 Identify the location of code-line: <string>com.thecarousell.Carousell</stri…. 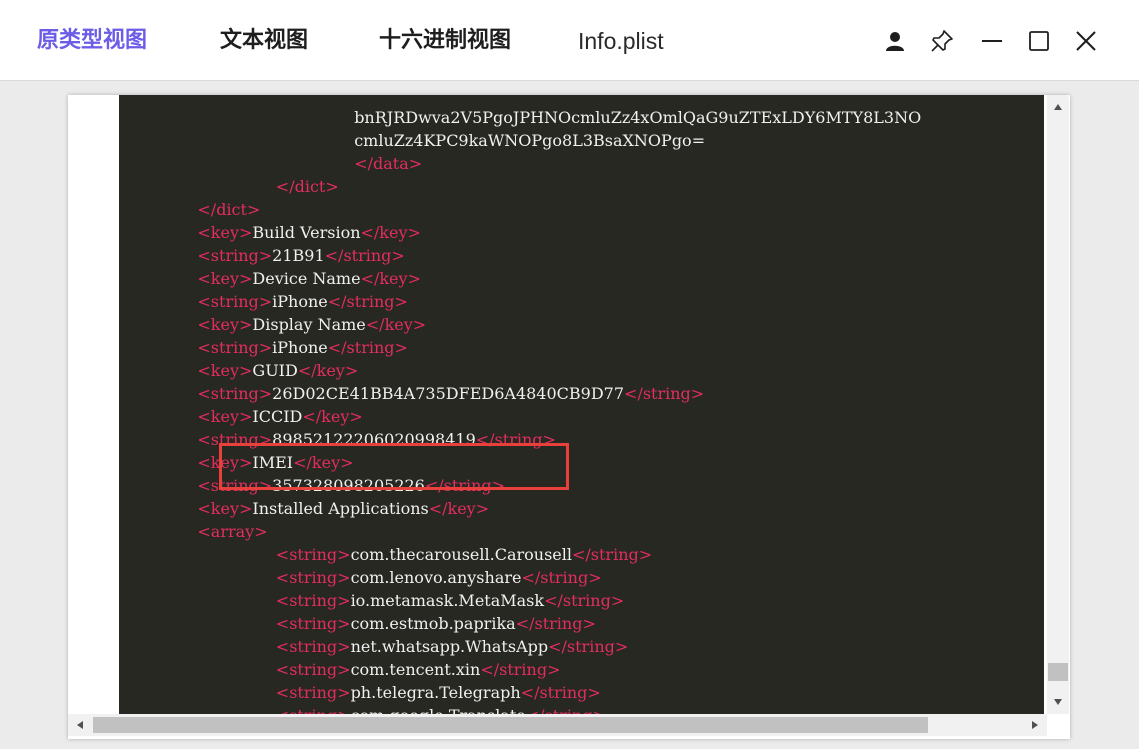
(520, 554).